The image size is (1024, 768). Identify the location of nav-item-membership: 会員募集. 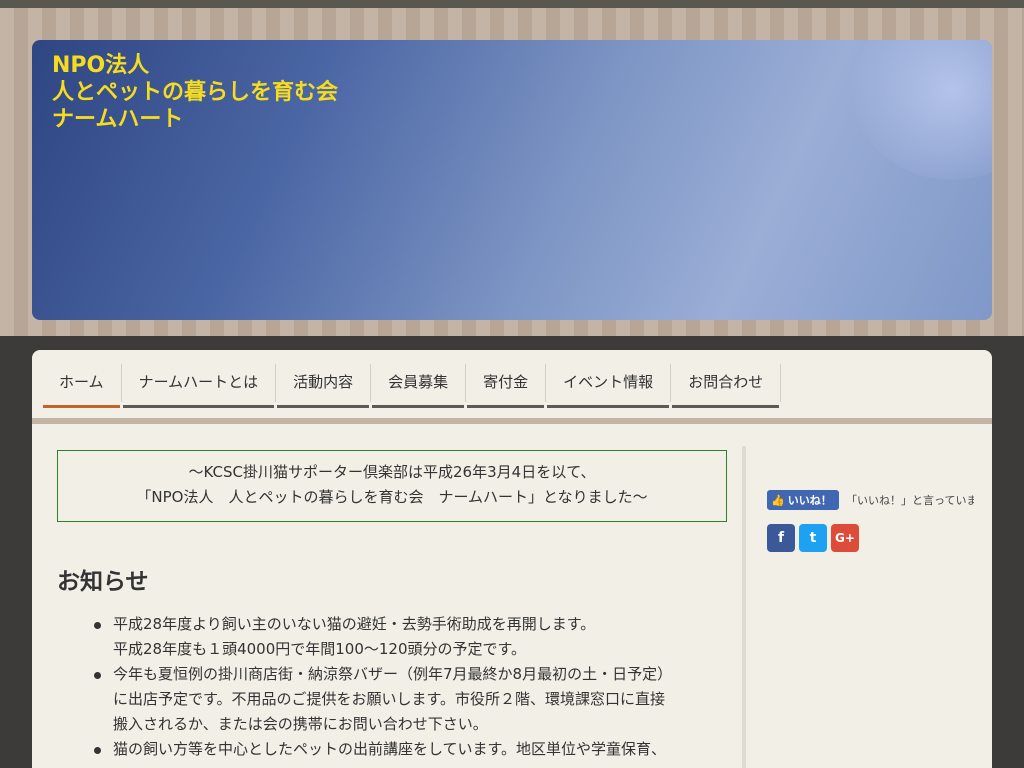
(419, 383).